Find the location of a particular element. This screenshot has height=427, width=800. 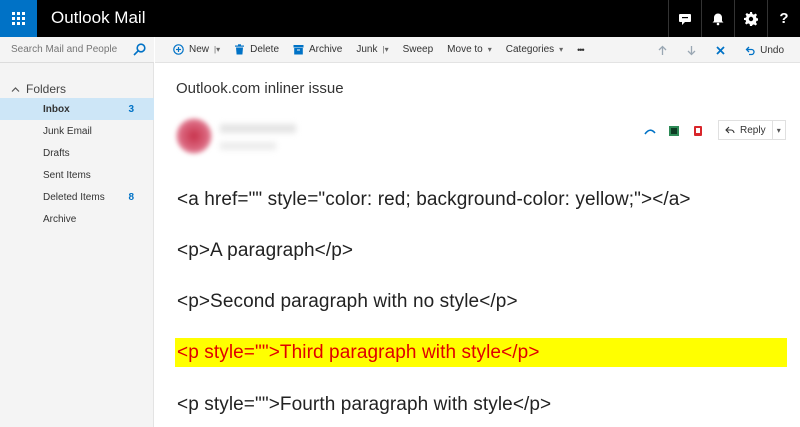

message-action-icons is located at coordinates (674, 131).